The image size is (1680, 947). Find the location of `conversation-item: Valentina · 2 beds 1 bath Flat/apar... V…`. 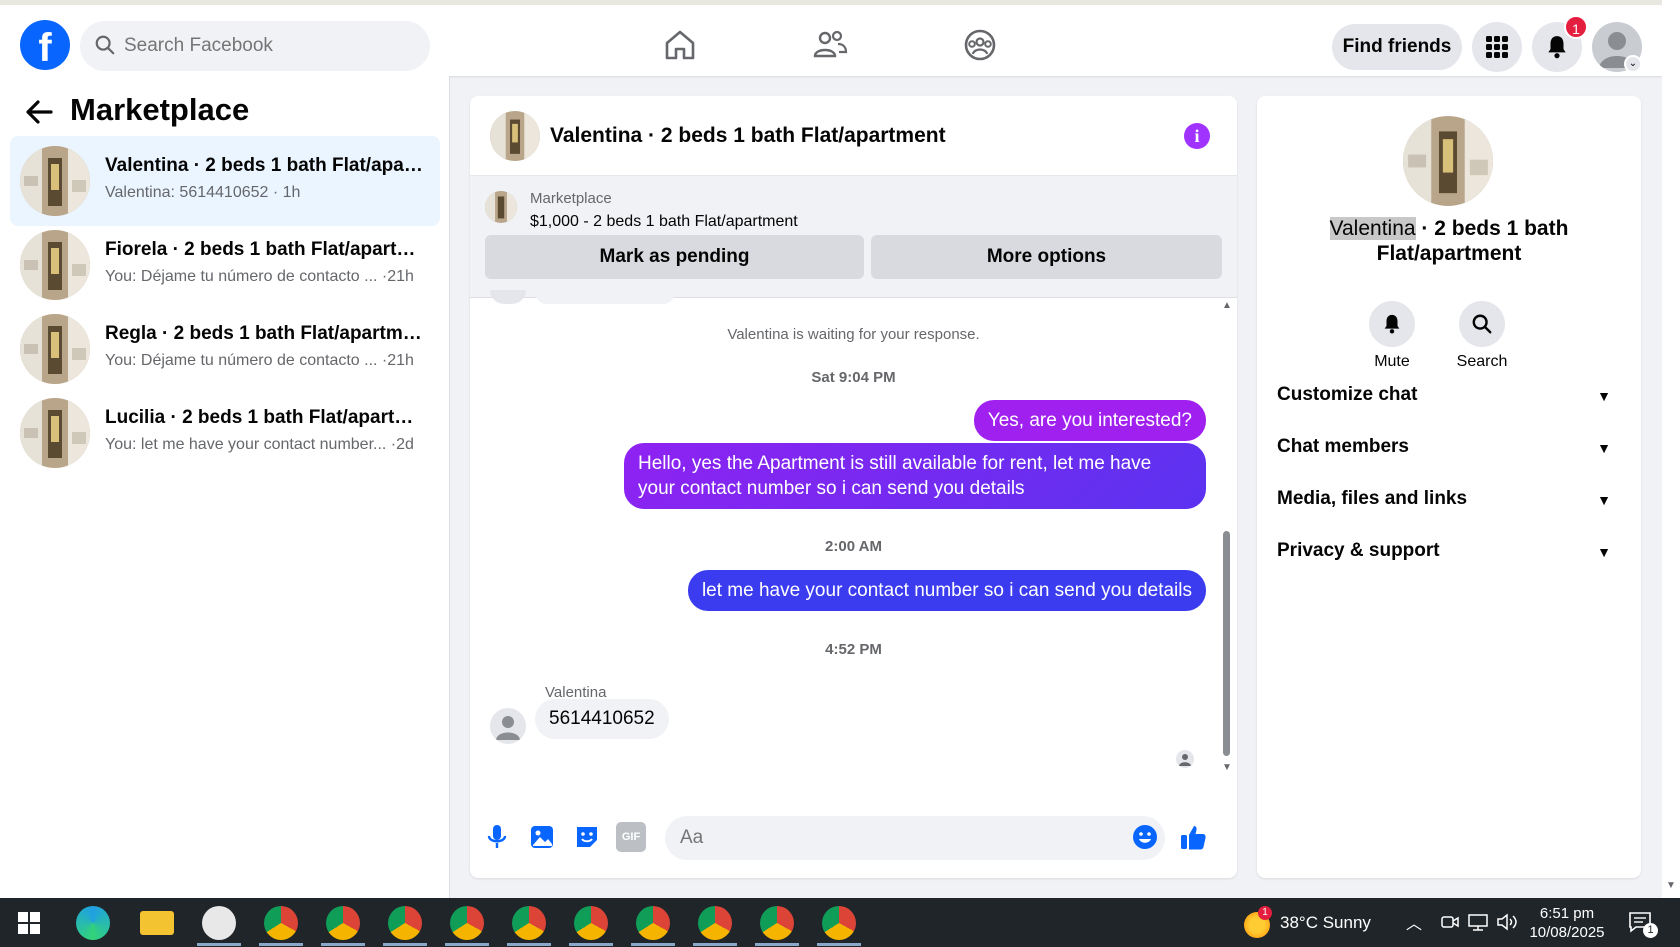

conversation-item: Valentina · 2 beds 1 bath Flat/apar... V… is located at coordinates (225, 181).